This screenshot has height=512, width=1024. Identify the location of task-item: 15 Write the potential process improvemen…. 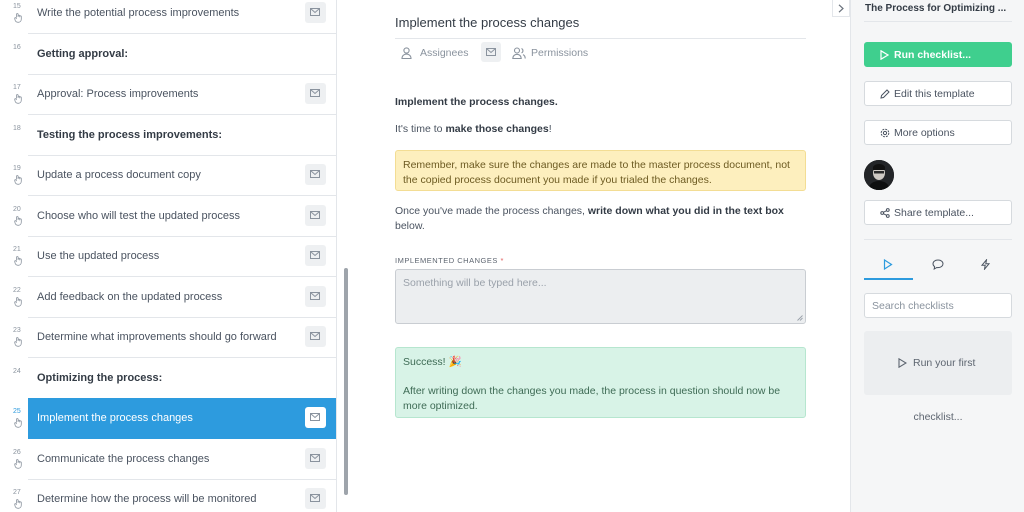
(168, 17).